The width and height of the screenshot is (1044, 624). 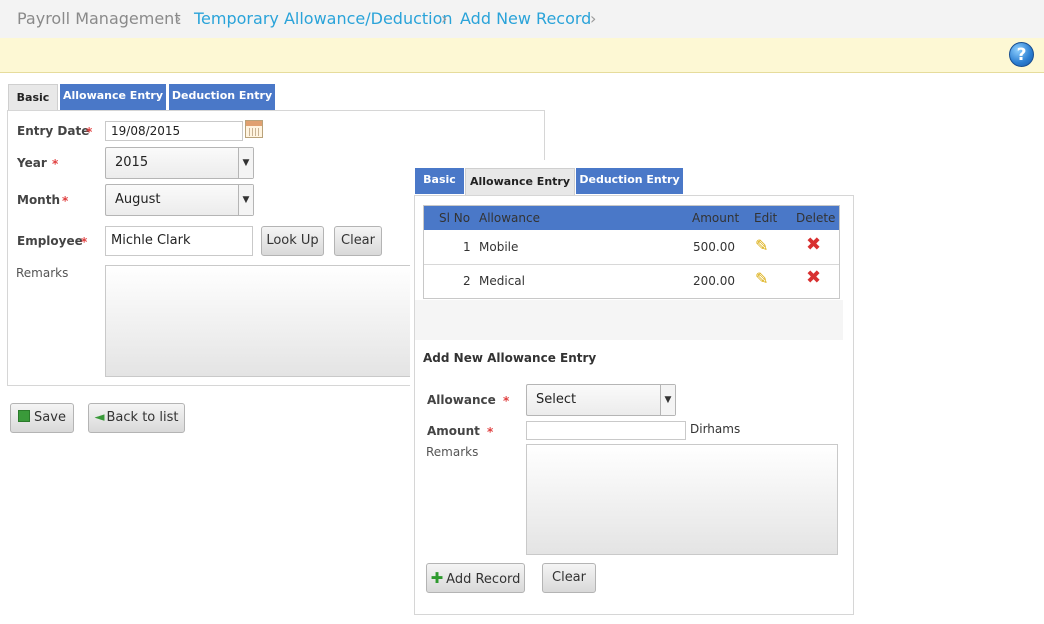 What do you see at coordinates (132, 162) in the screenshot?
I see `year-value: 2015` at bounding box center [132, 162].